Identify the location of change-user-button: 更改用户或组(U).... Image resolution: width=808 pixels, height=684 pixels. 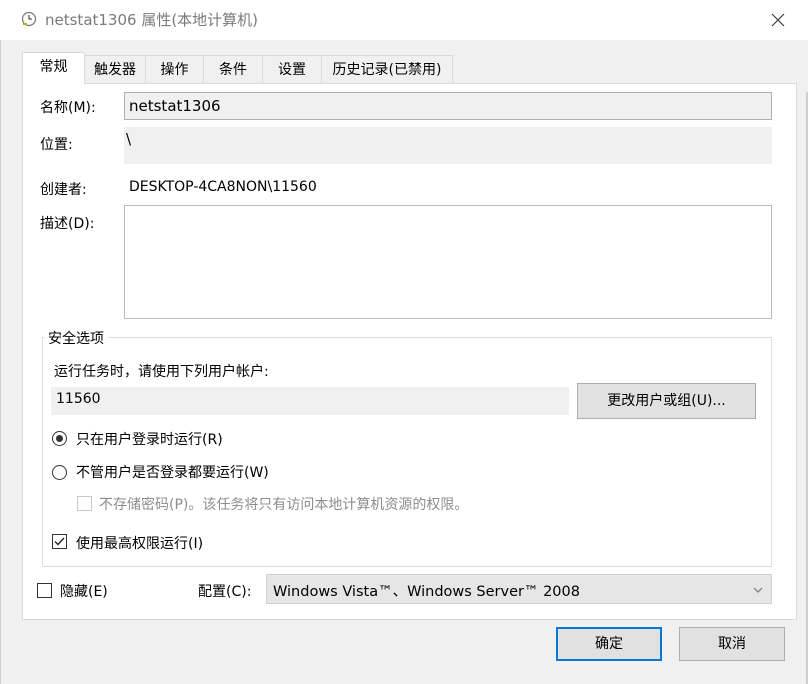
(666, 401).